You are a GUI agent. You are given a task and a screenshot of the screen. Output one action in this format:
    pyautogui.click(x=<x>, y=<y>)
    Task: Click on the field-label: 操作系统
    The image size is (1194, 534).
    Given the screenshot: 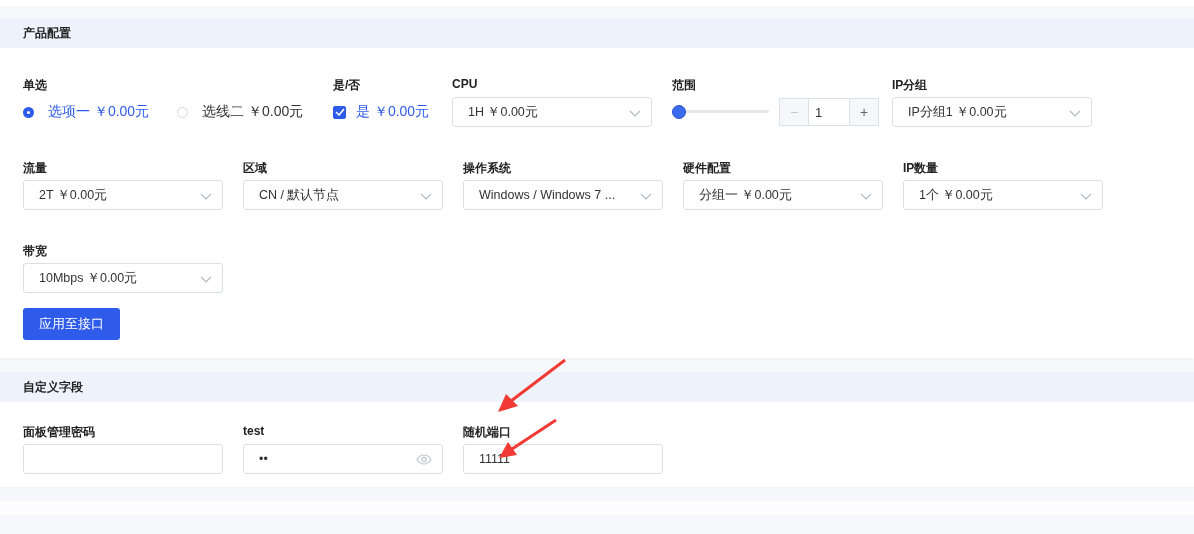 What is the action you would take?
    pyautogui.click(x=487, y=168)
    